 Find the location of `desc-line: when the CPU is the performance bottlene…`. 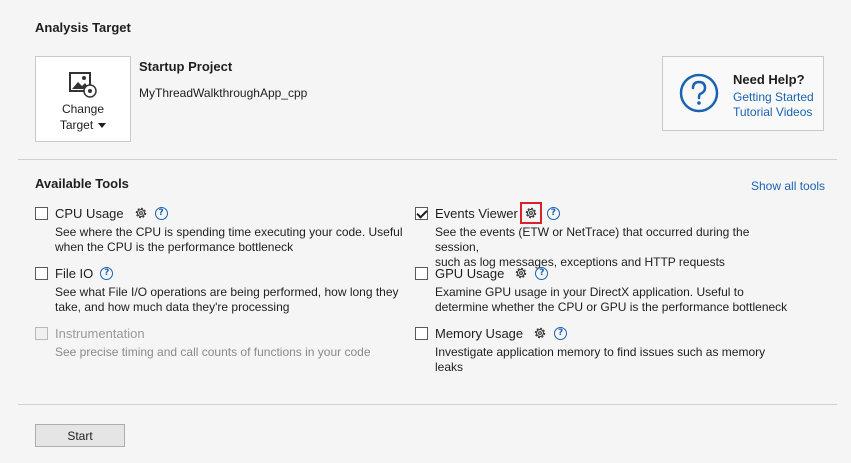

desc-line: when the CPU is the performance bottlene… is located at coordinates (174, 247).